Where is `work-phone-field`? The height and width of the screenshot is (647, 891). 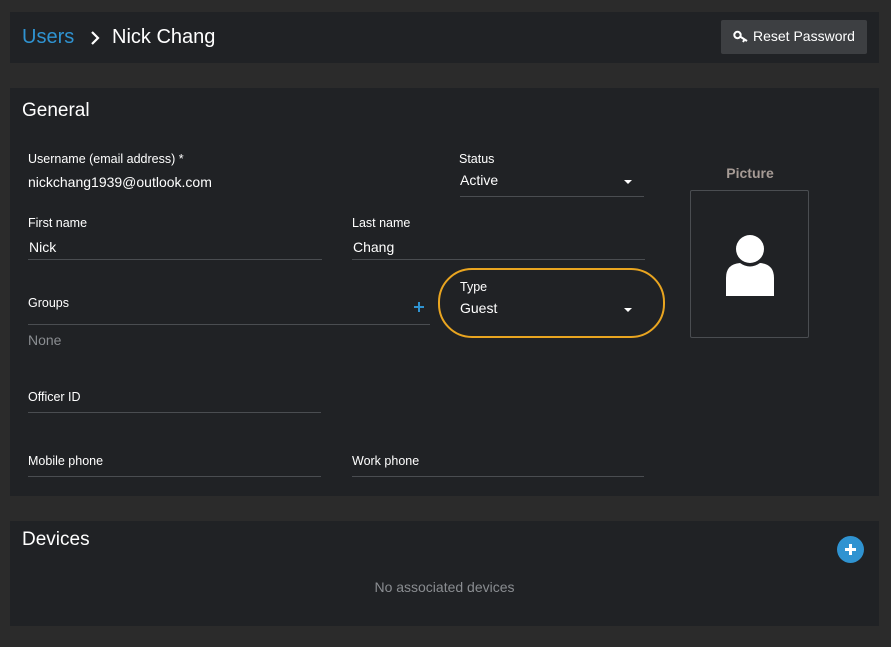
work-phone-field is located at coordinates (498, 474).